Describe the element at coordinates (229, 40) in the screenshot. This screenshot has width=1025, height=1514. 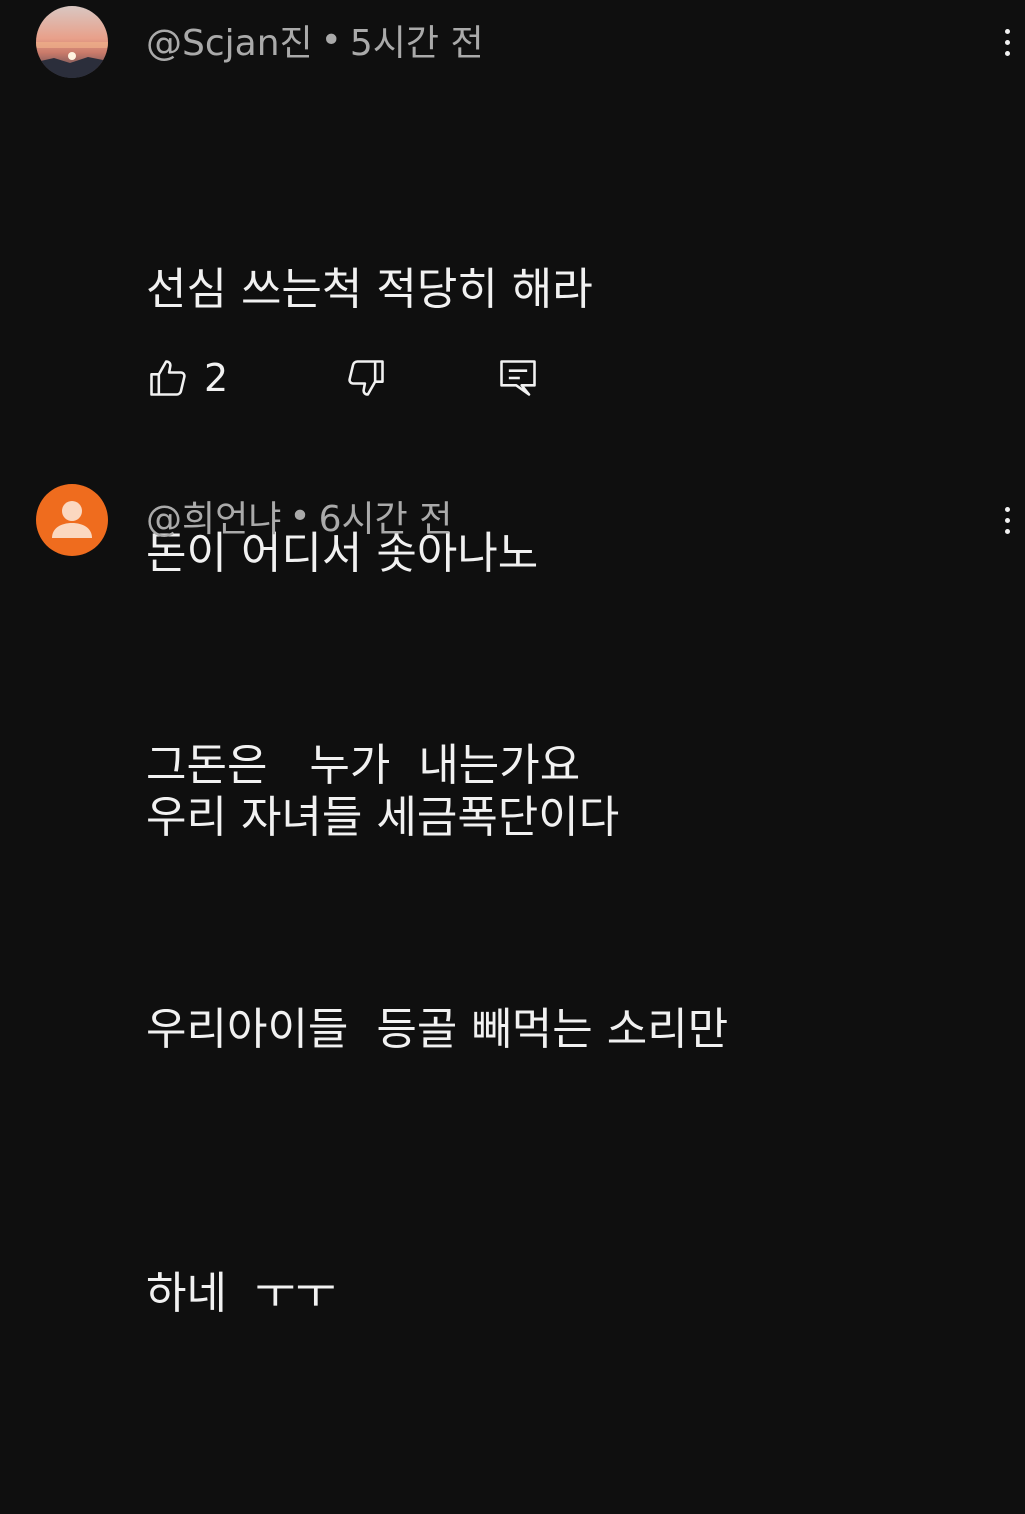
I see `author-name: @Scjan진` at that location.